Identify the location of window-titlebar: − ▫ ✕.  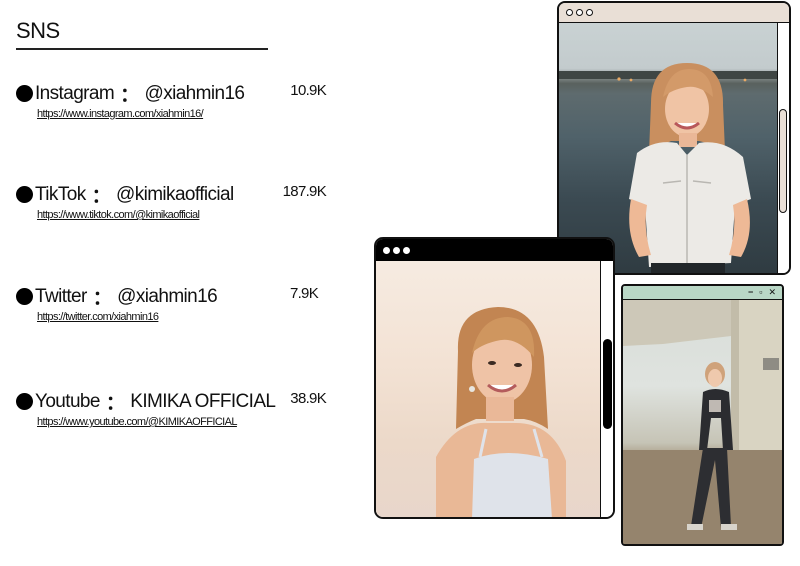
(702, 293).